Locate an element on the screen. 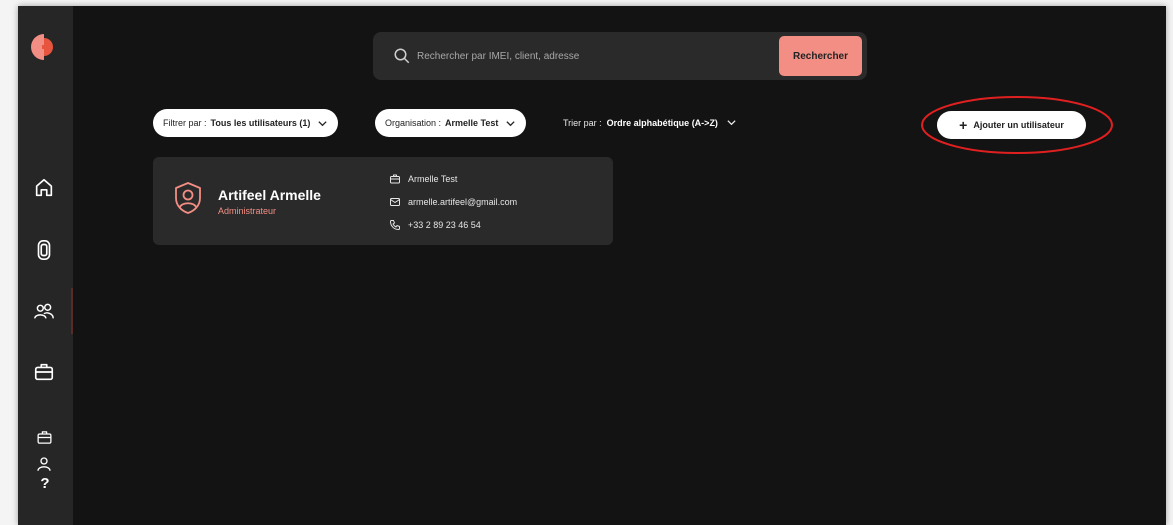 The width and height of the screenshot is (1173, 525). user-email: armelle.artifeel@gmail.com is located at coordinates (453, 202).